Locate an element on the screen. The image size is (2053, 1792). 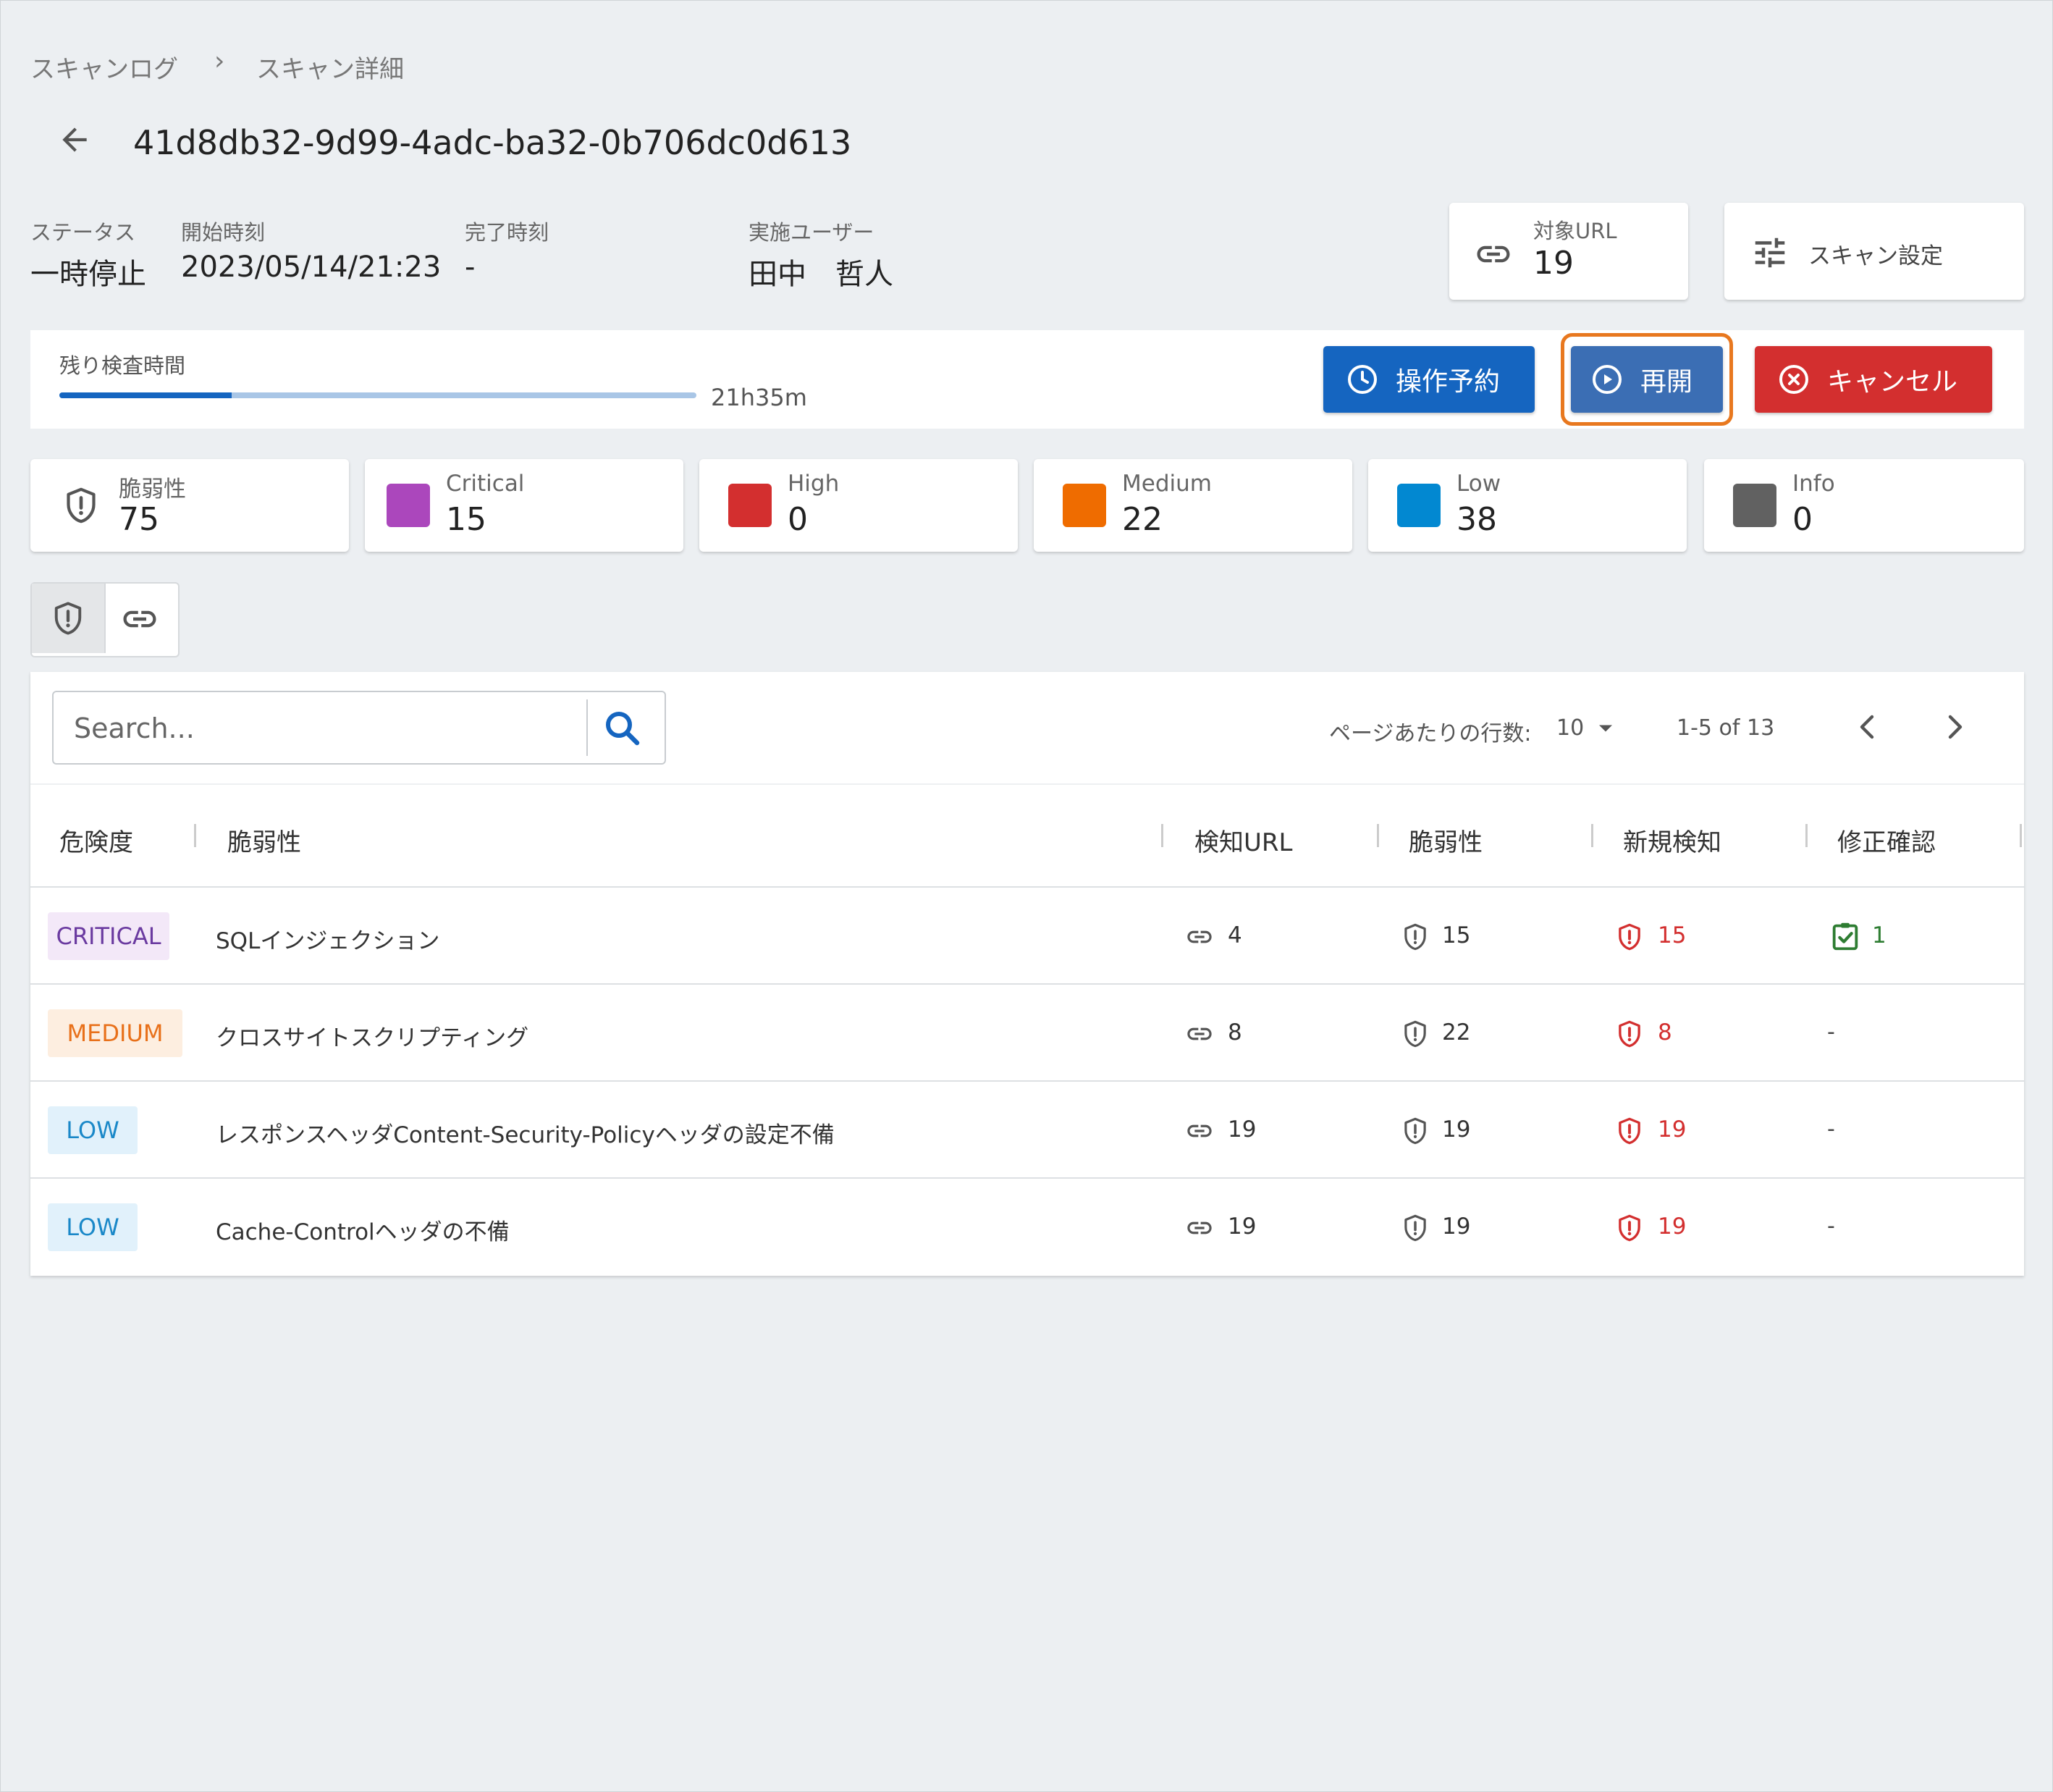
stat-info-label: Info is located at coordinates (1814, 484).